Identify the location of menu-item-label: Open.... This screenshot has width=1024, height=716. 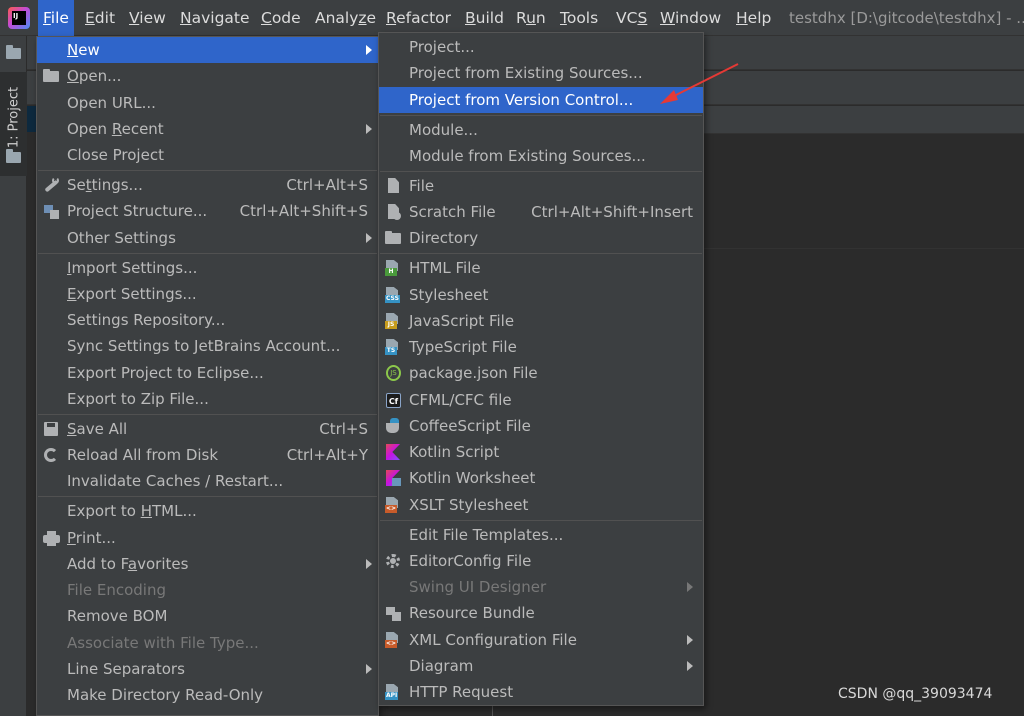
(94, 76).